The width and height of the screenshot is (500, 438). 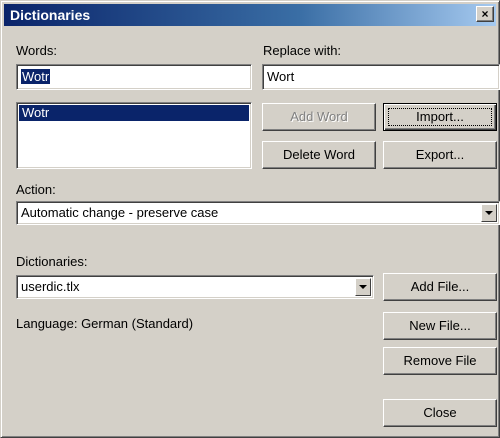 I want to click on action-label: Action:, so click(x=36, y=189).